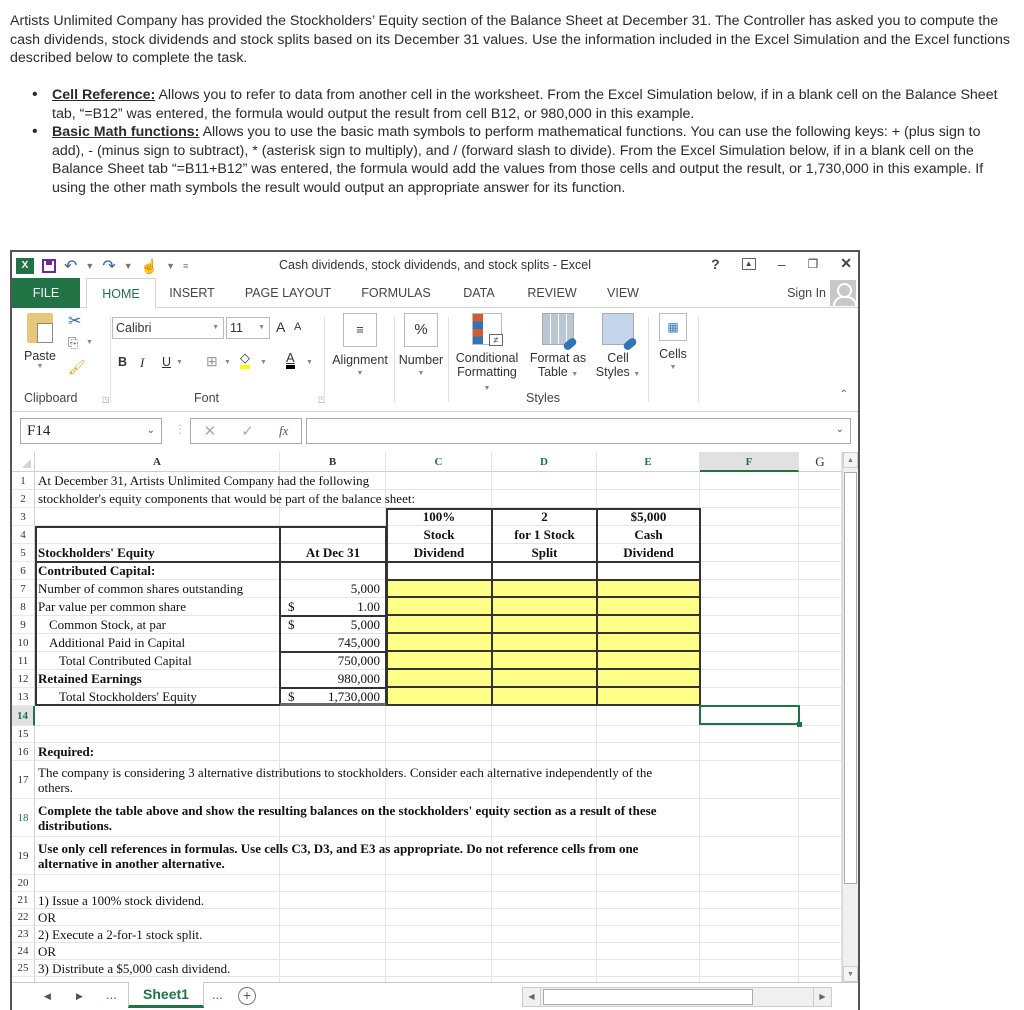 Image resolution: width=1024 pixels, height=1010 pixels. Describe the element at coordinates (820, 679) in the screenshot. I see `cell-G12` at that location.